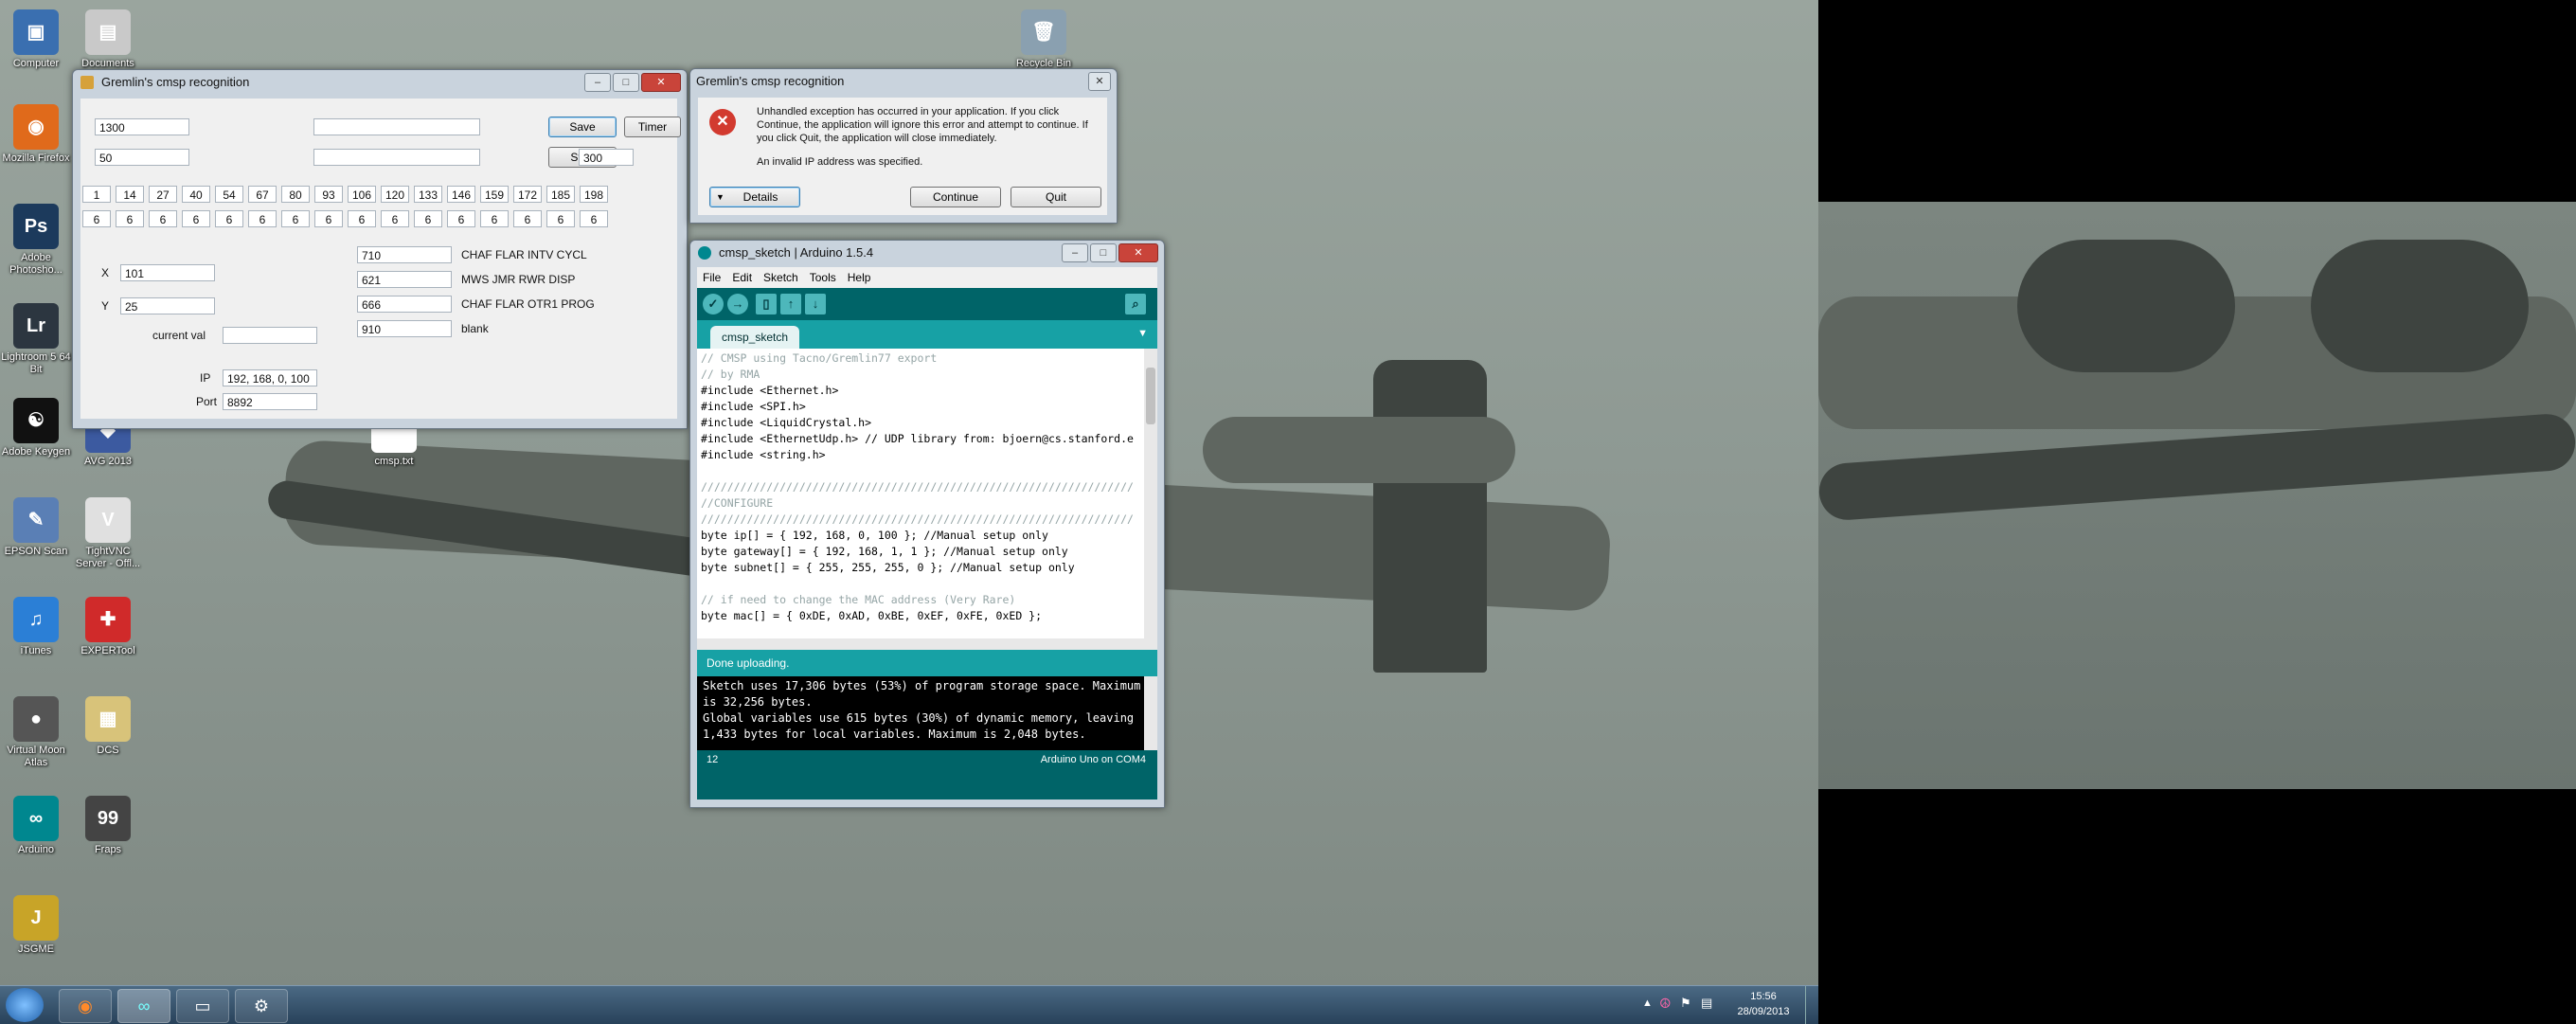 Image resolution: width=2576 pixels, height=1024 pixels. What do you see at coordinates (25, 1005) in the screenshot?
I see `start-button` at bounding box center [25, 1005].